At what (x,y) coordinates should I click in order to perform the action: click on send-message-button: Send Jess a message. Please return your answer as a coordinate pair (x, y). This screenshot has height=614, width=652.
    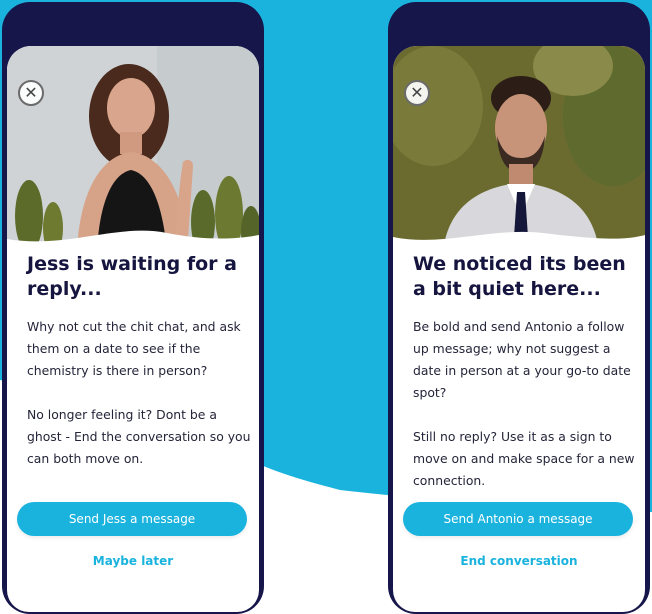
    Looking at the image, I should click on (132, 519).